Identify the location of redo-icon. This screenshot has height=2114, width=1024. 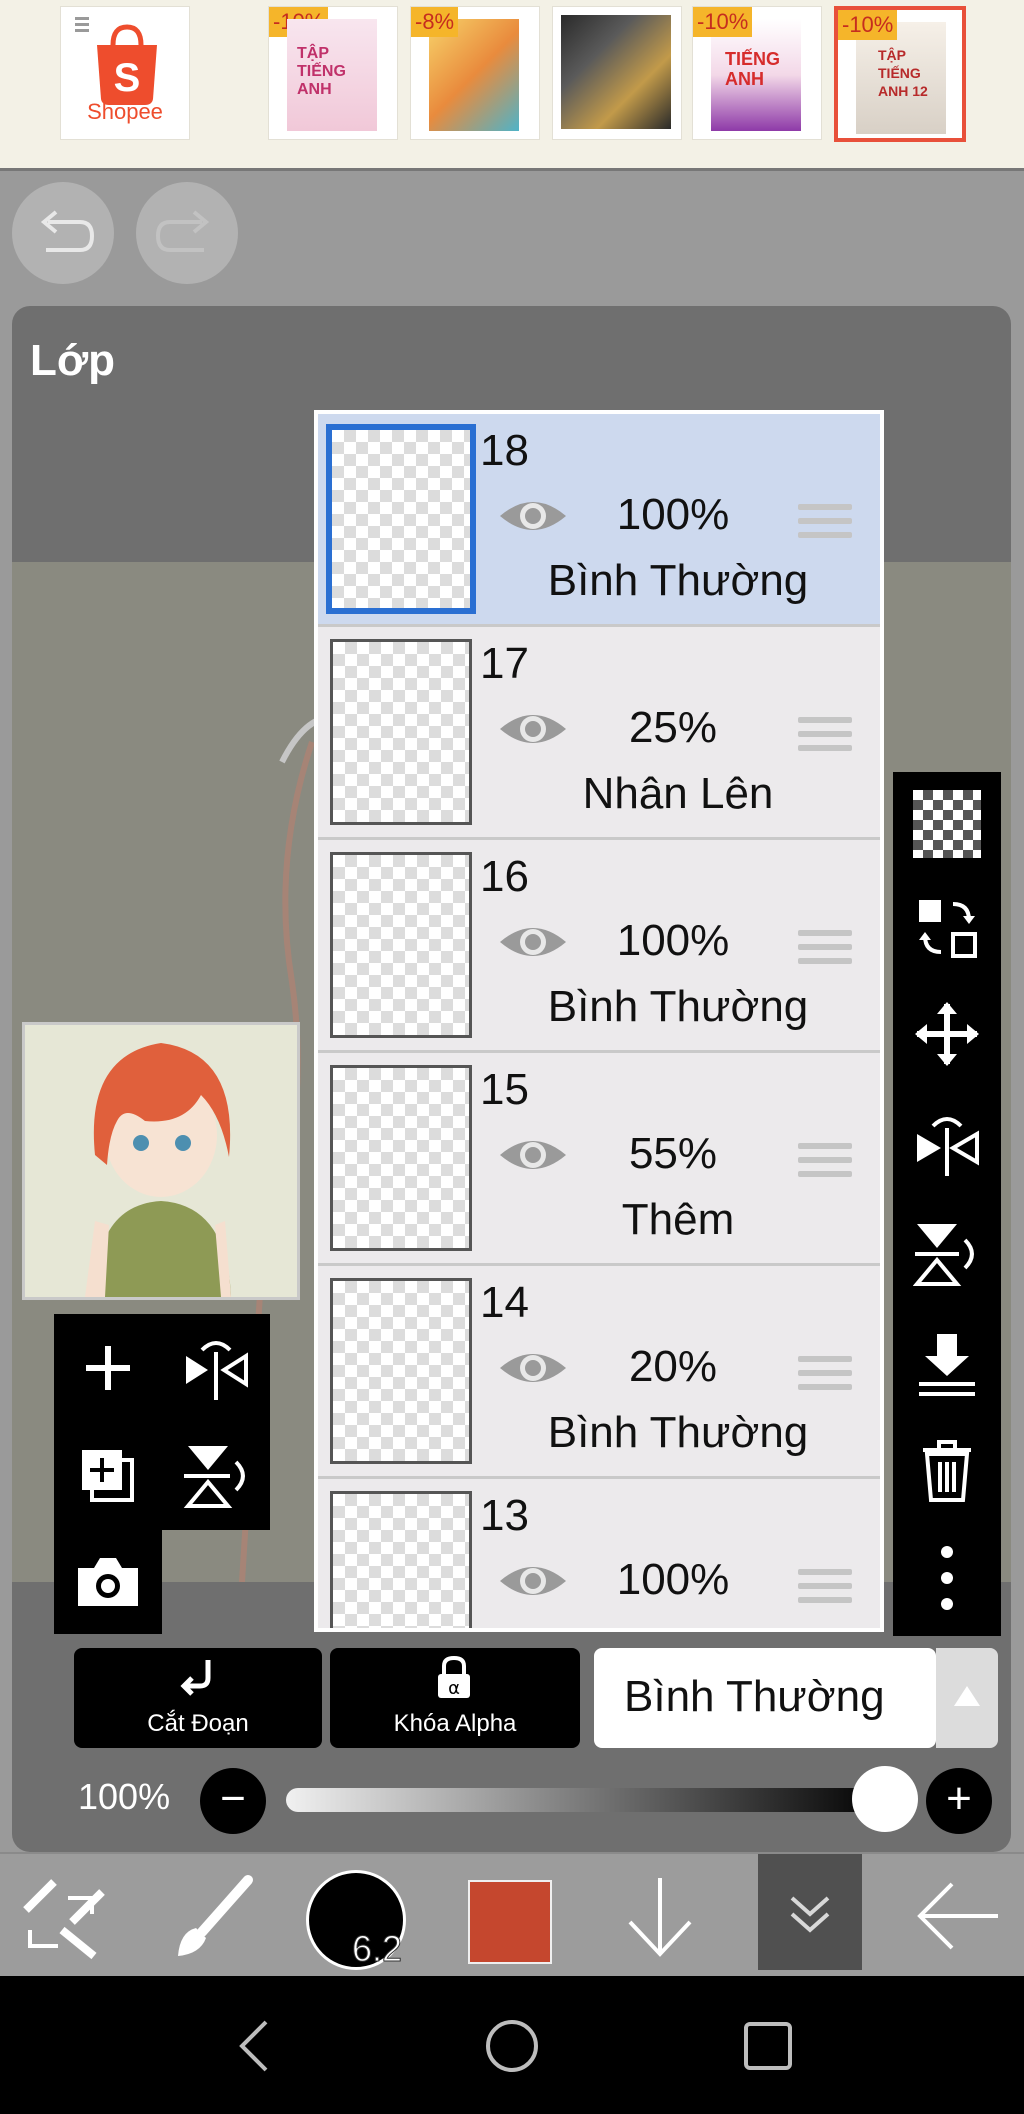
(182, 231).